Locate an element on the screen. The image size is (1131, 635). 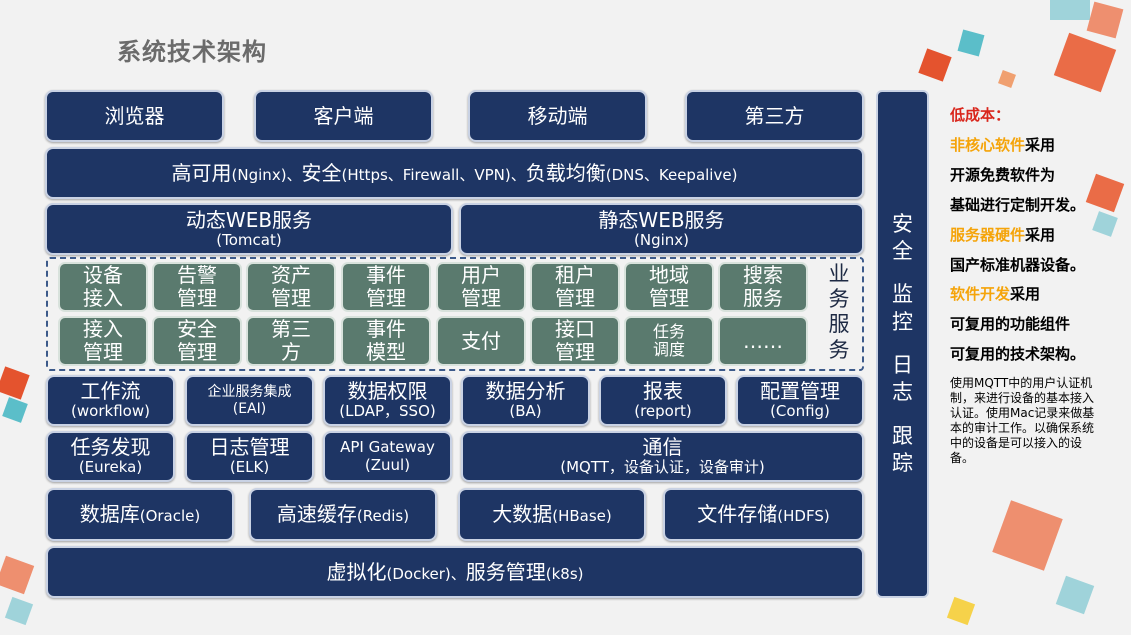
box-main: 报表 is located at coordinates (663, 391).